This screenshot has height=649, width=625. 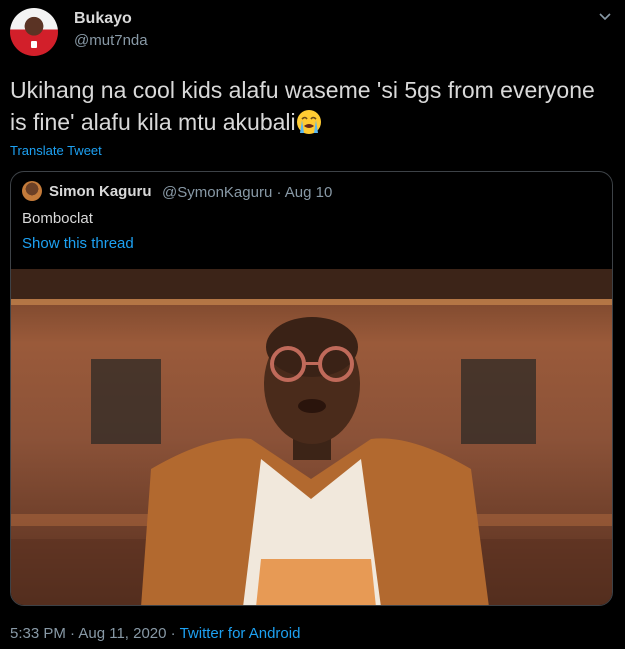 What do you see at coordinates (78, 243) in the screenshot?
I see `show-thread-link: Show this thread` at bounding box center [78, 243].